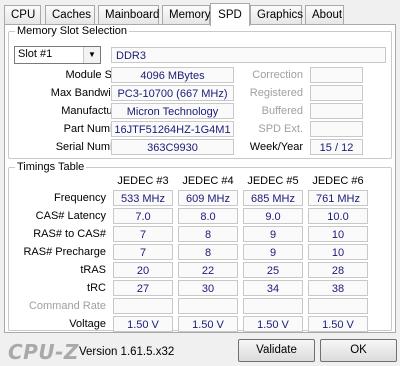 Image resolution: width=400 pixels, height=366 pixels. Describe the element at coordinates (143, 181) in the screenshot. I see `timing-column-header: JEDEC #3` at that location.